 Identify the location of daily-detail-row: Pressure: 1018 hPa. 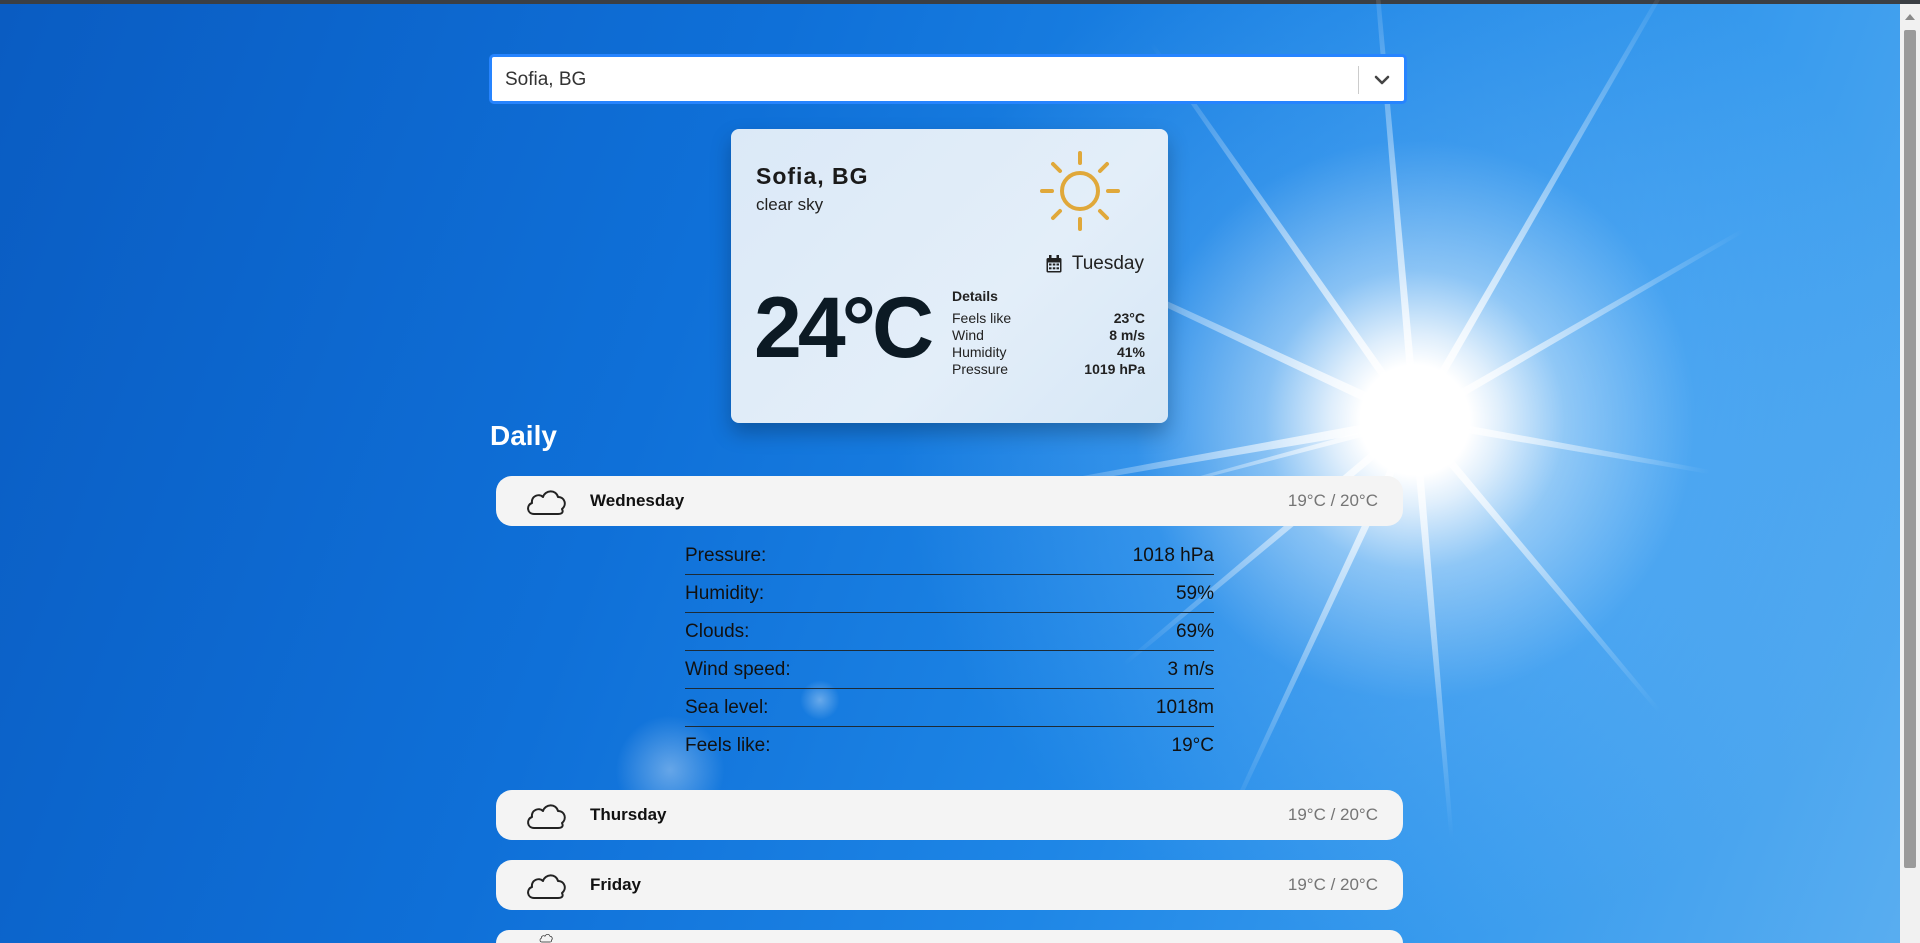
(949, 556).